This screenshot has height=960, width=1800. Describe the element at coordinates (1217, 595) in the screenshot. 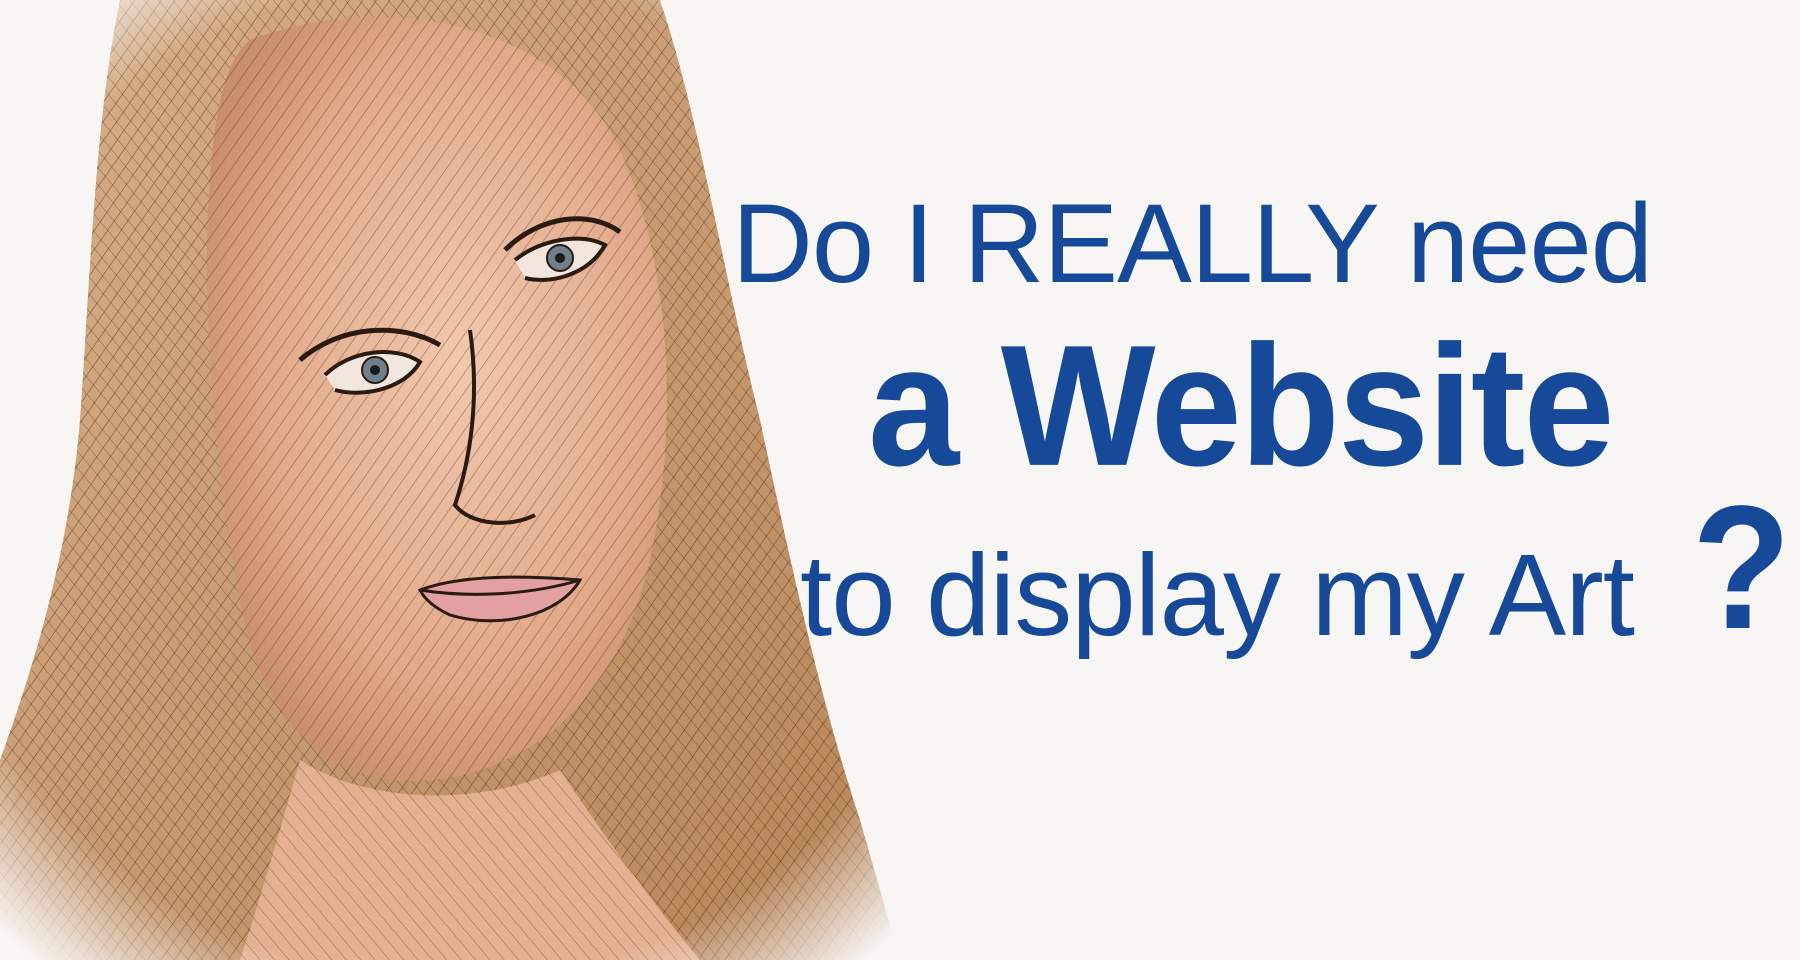

I see `headline-line-3: to display my Art` at that location.